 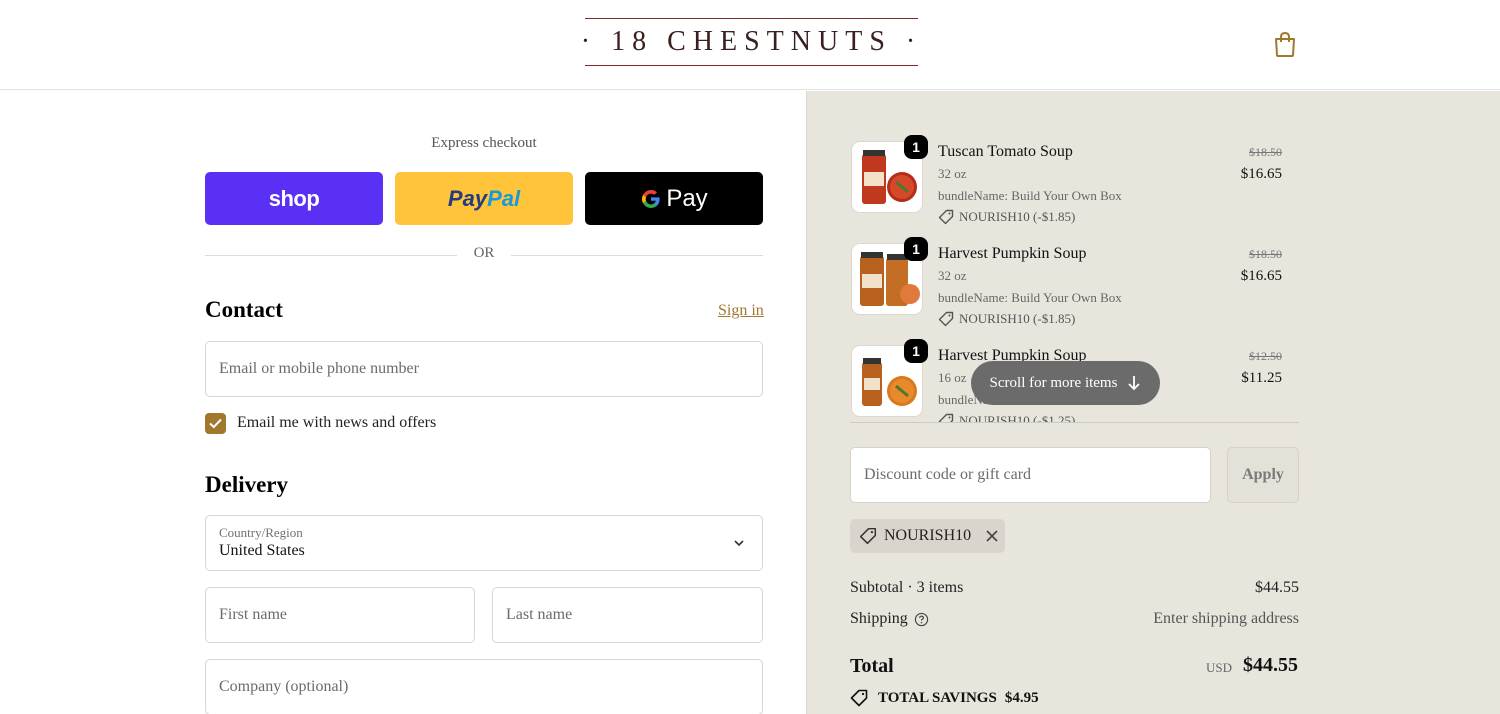 I want to click on shopping-bag-icon, so click(x=1285, y=44).